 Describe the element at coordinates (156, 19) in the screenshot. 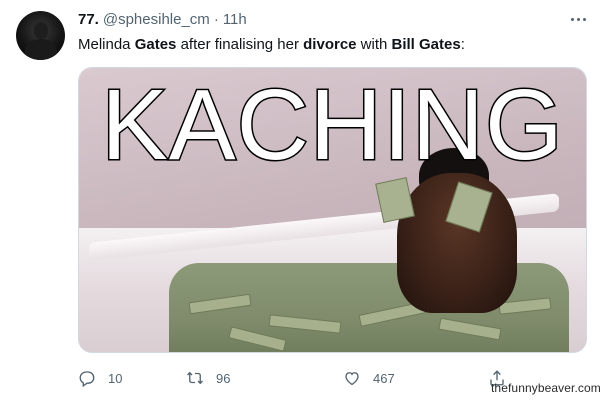

I see `user-handle: @sphesihle_cm` at that location.